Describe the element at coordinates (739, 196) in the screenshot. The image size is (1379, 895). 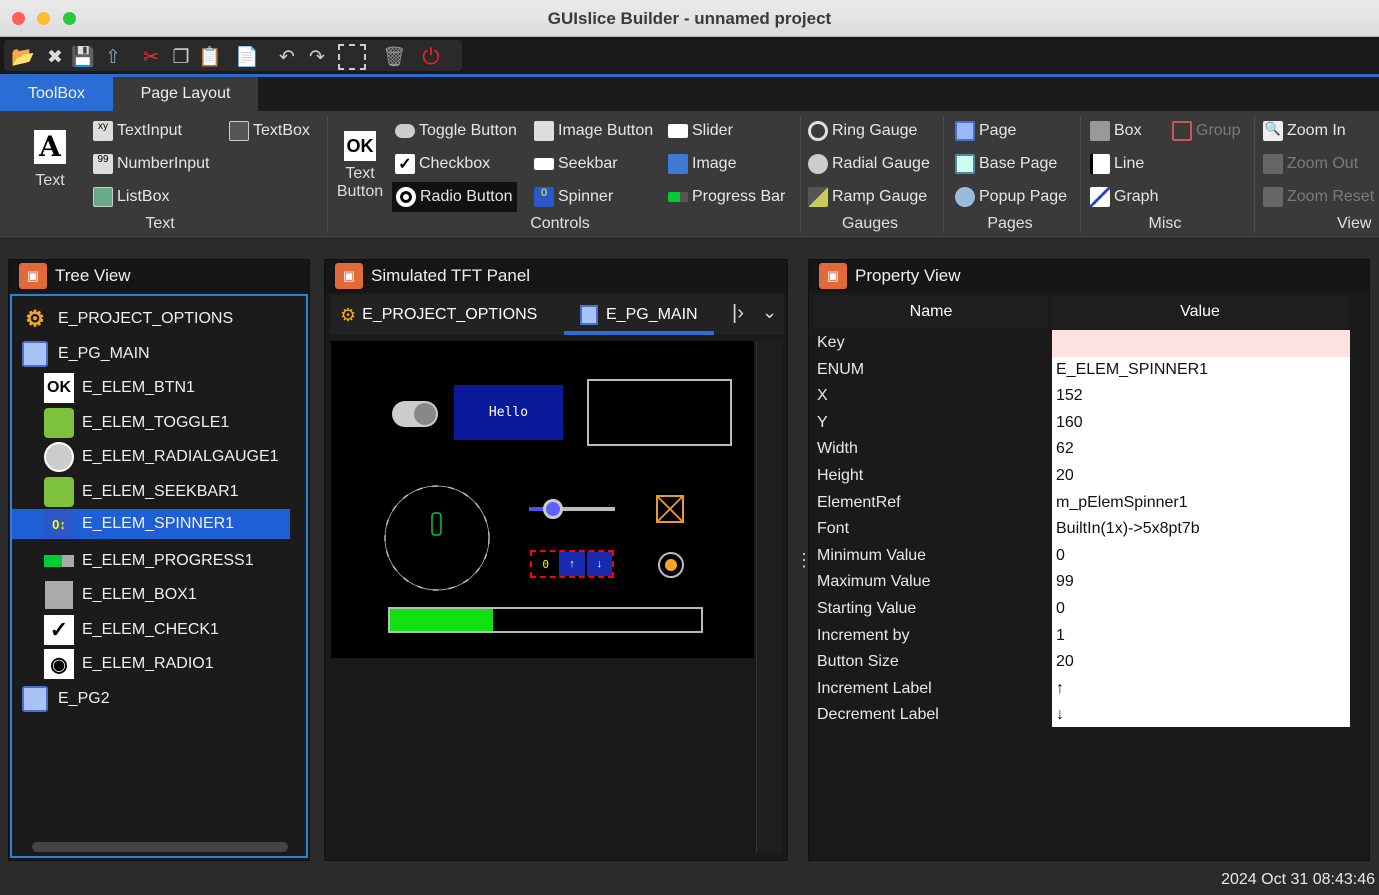
I see `progress-bar-label: Progress Bar` at that location.